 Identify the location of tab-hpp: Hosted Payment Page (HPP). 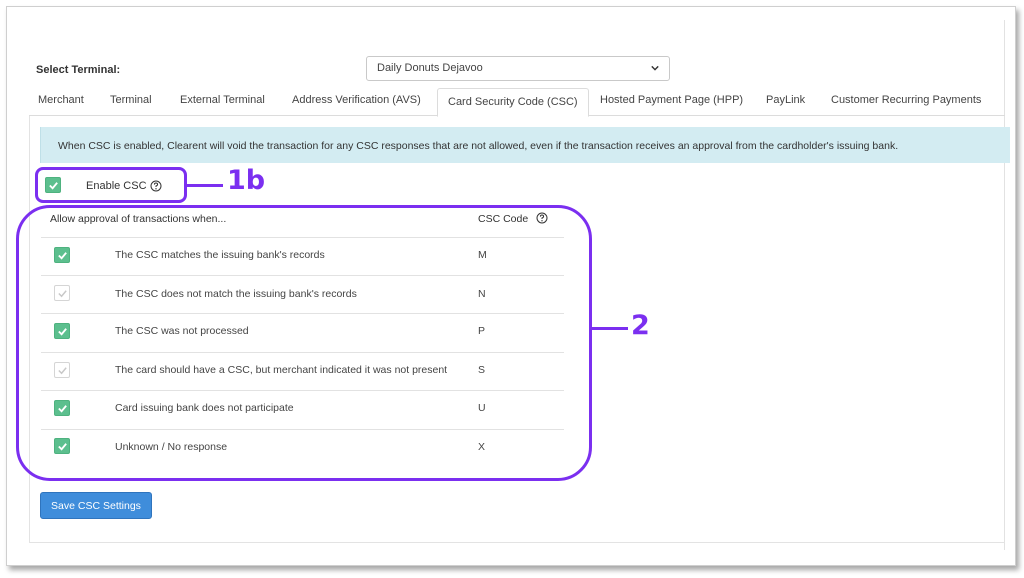
(671, 100).